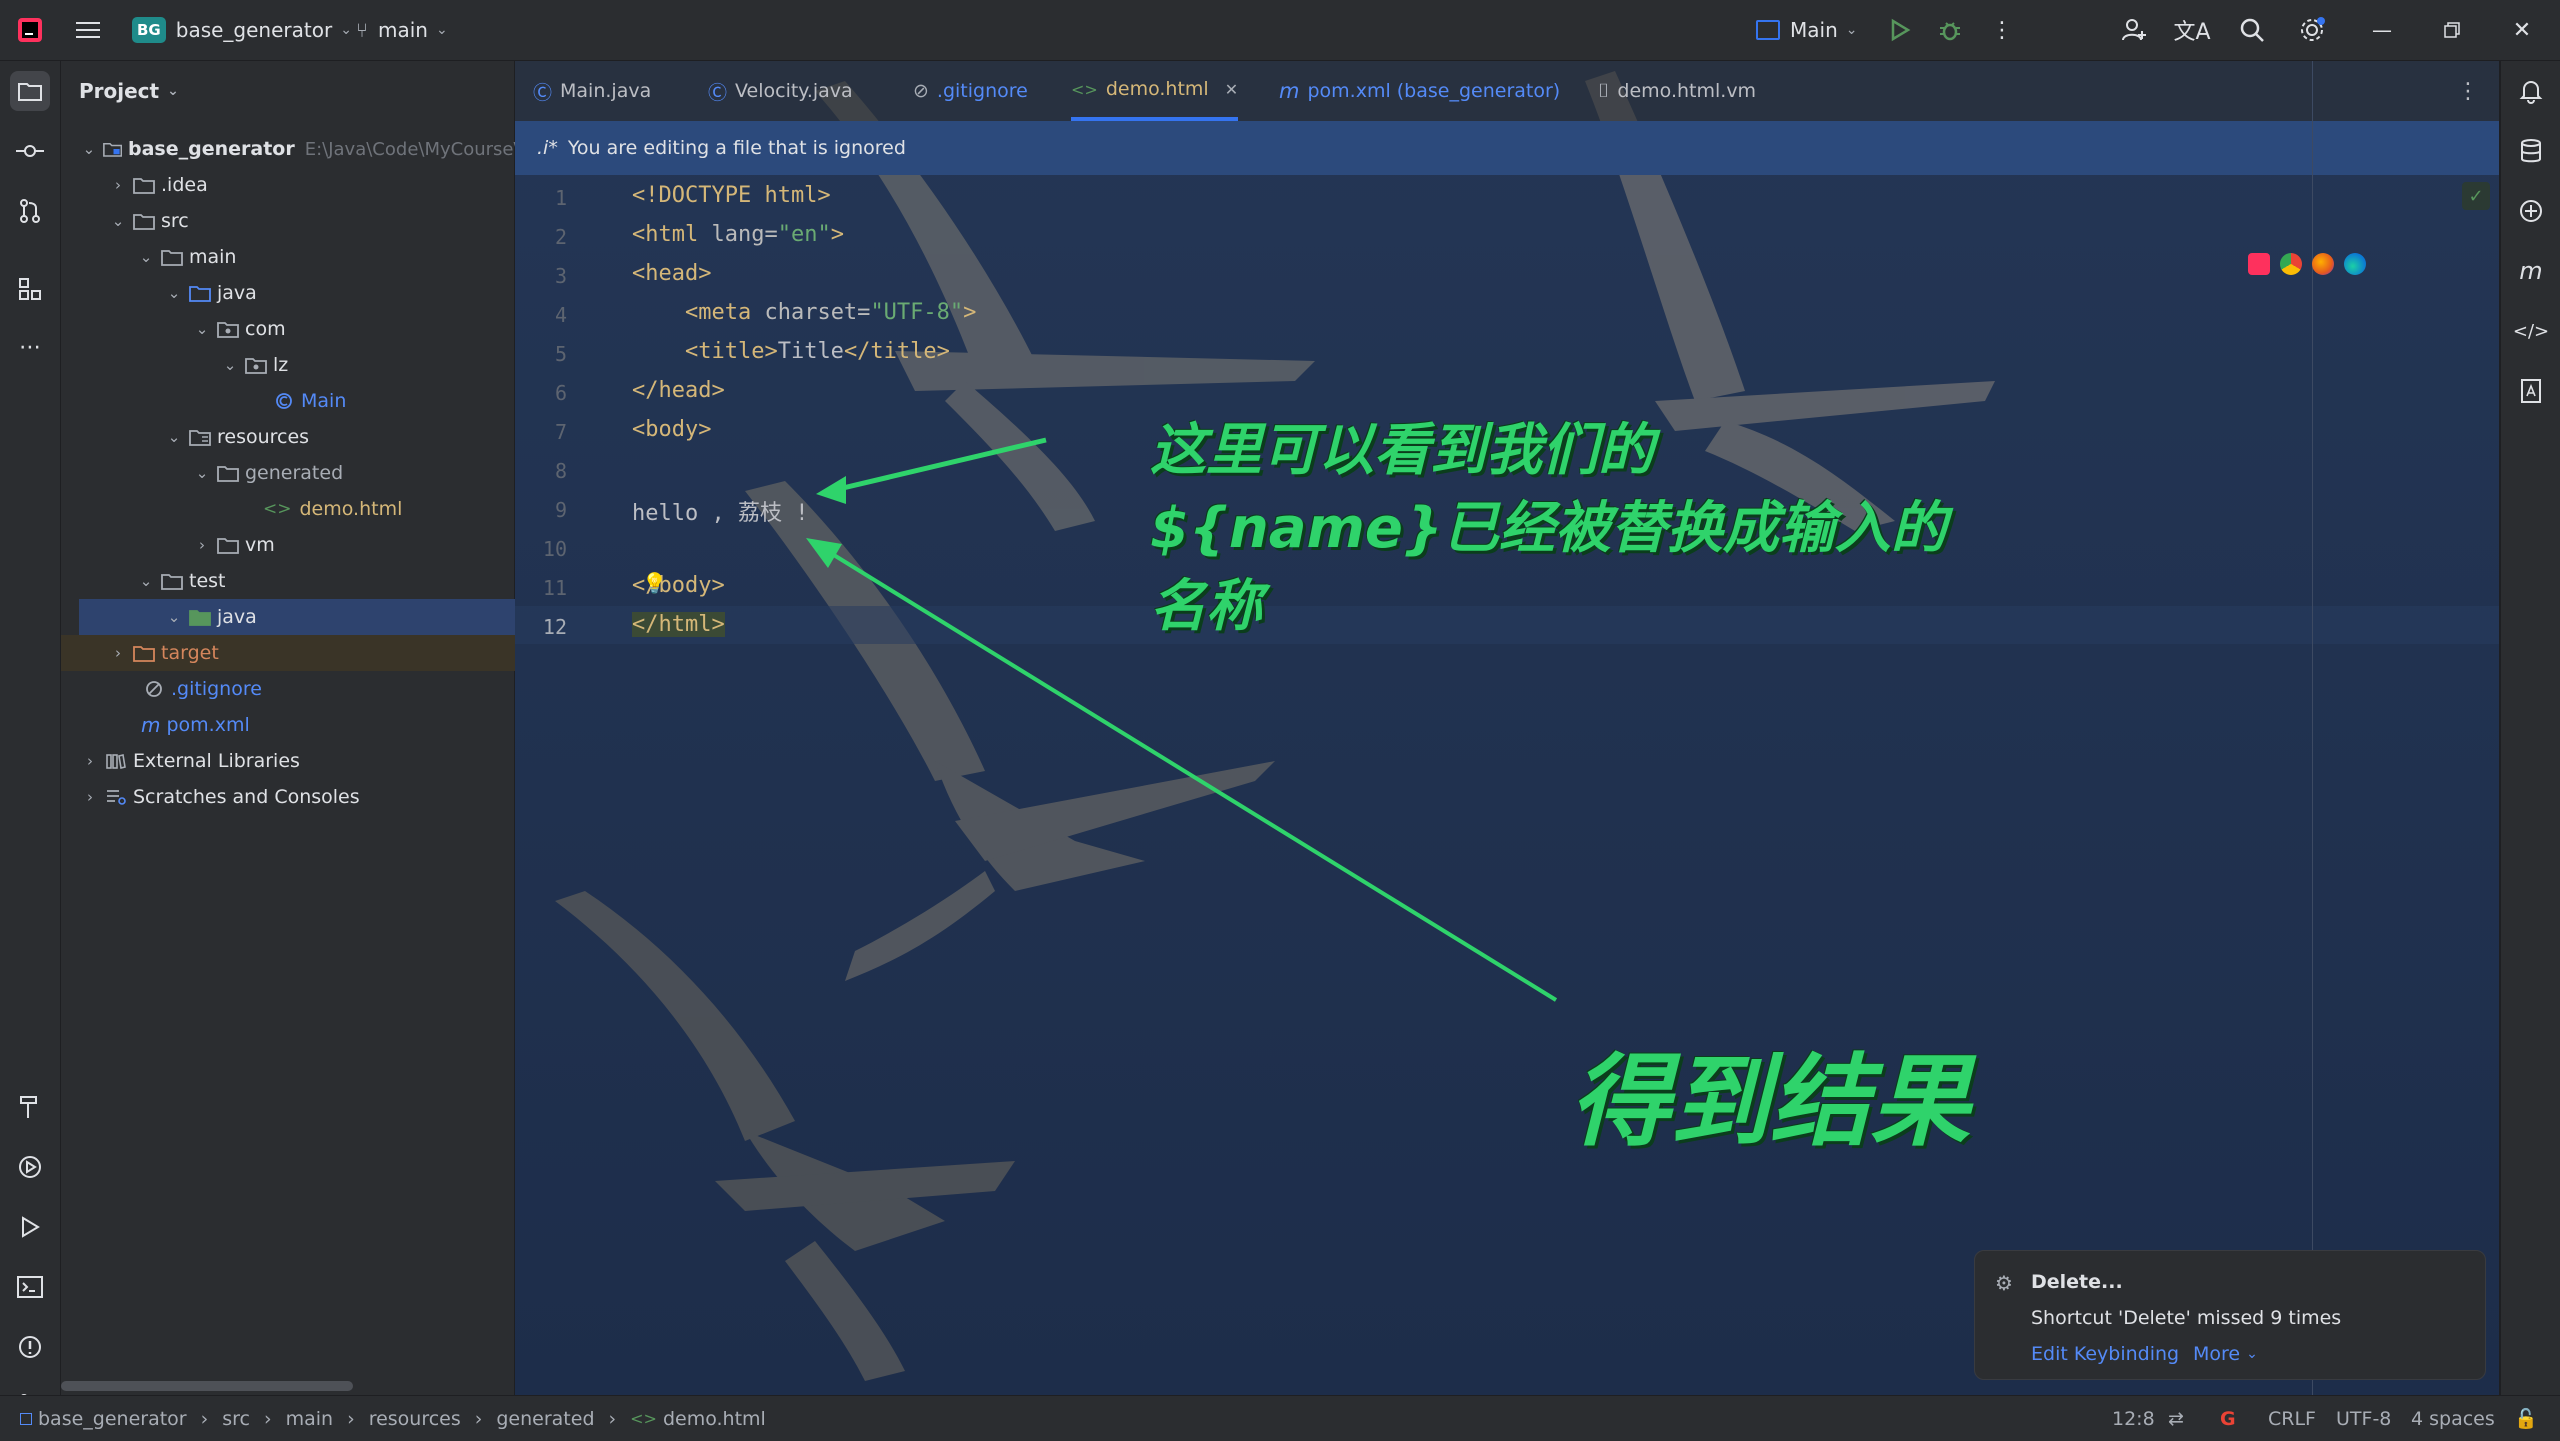 Image resolution: width=2560 pixels, height=1441 pixels. What do you see at coordinates (1206, 606) in the screenshot?
I see `annotation-line: 名称` at bounding box center [1206, 606].